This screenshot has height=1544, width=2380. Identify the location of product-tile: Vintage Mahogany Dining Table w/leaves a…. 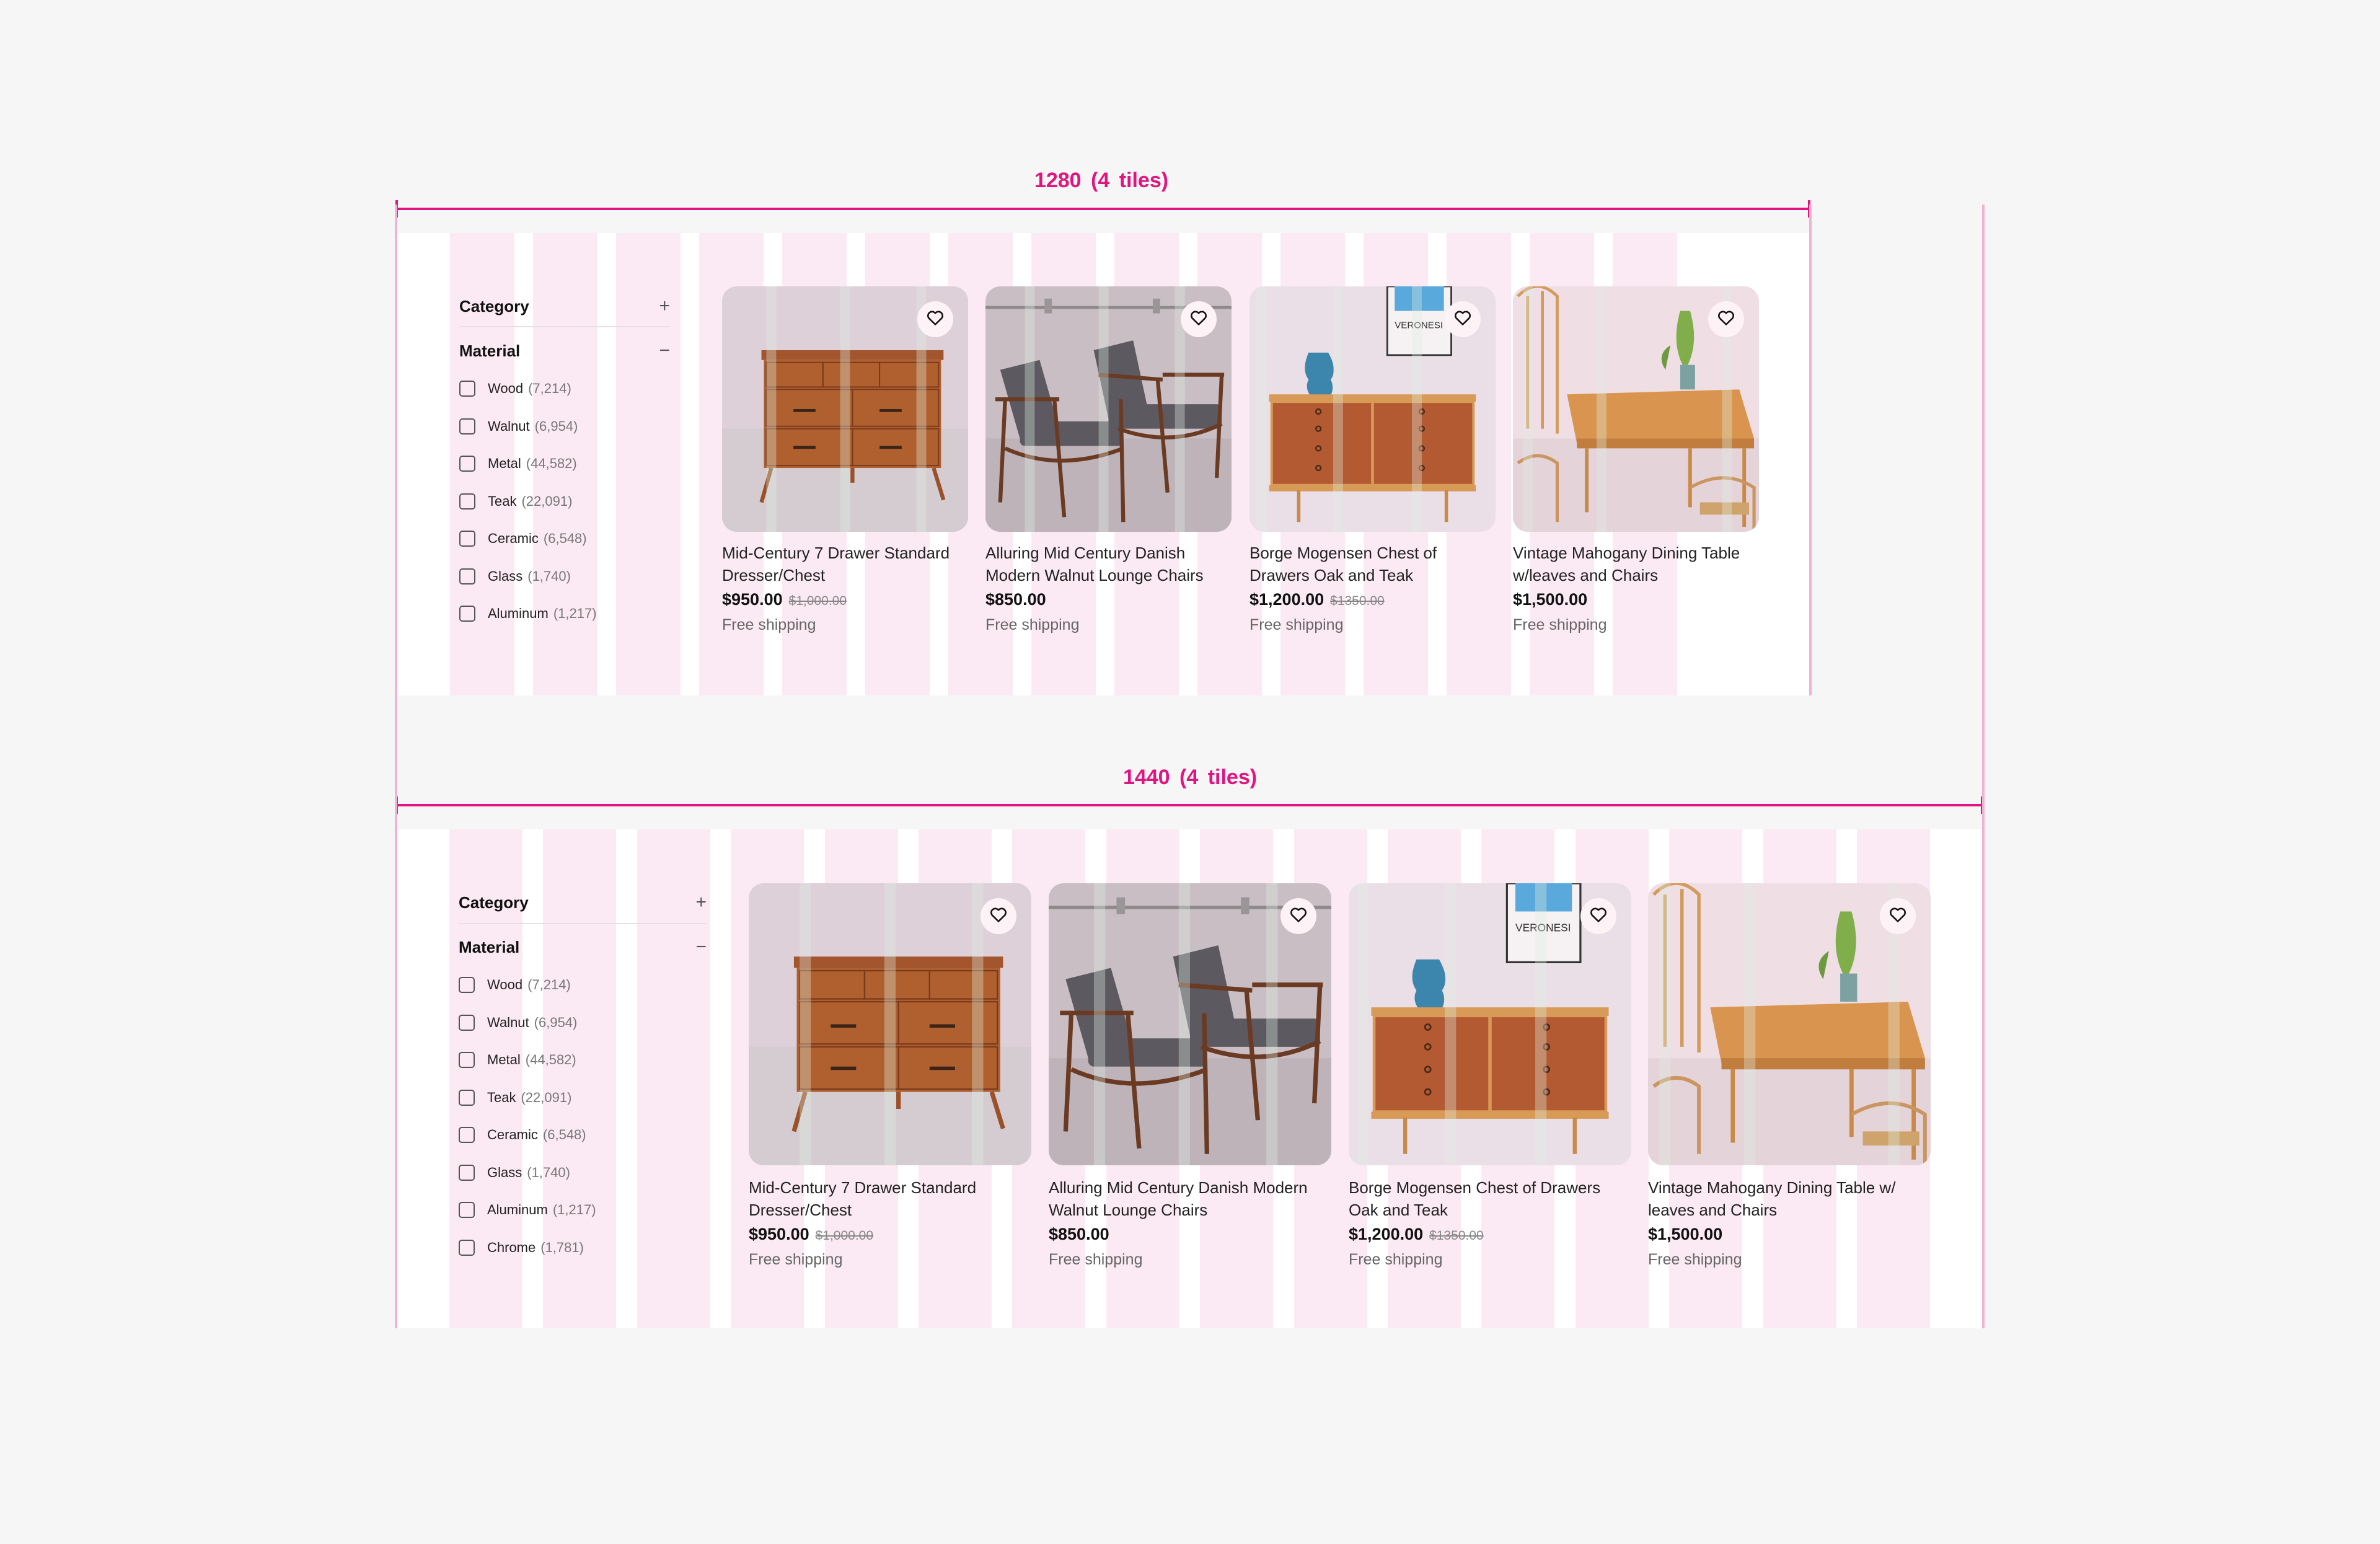
(1636, 466).